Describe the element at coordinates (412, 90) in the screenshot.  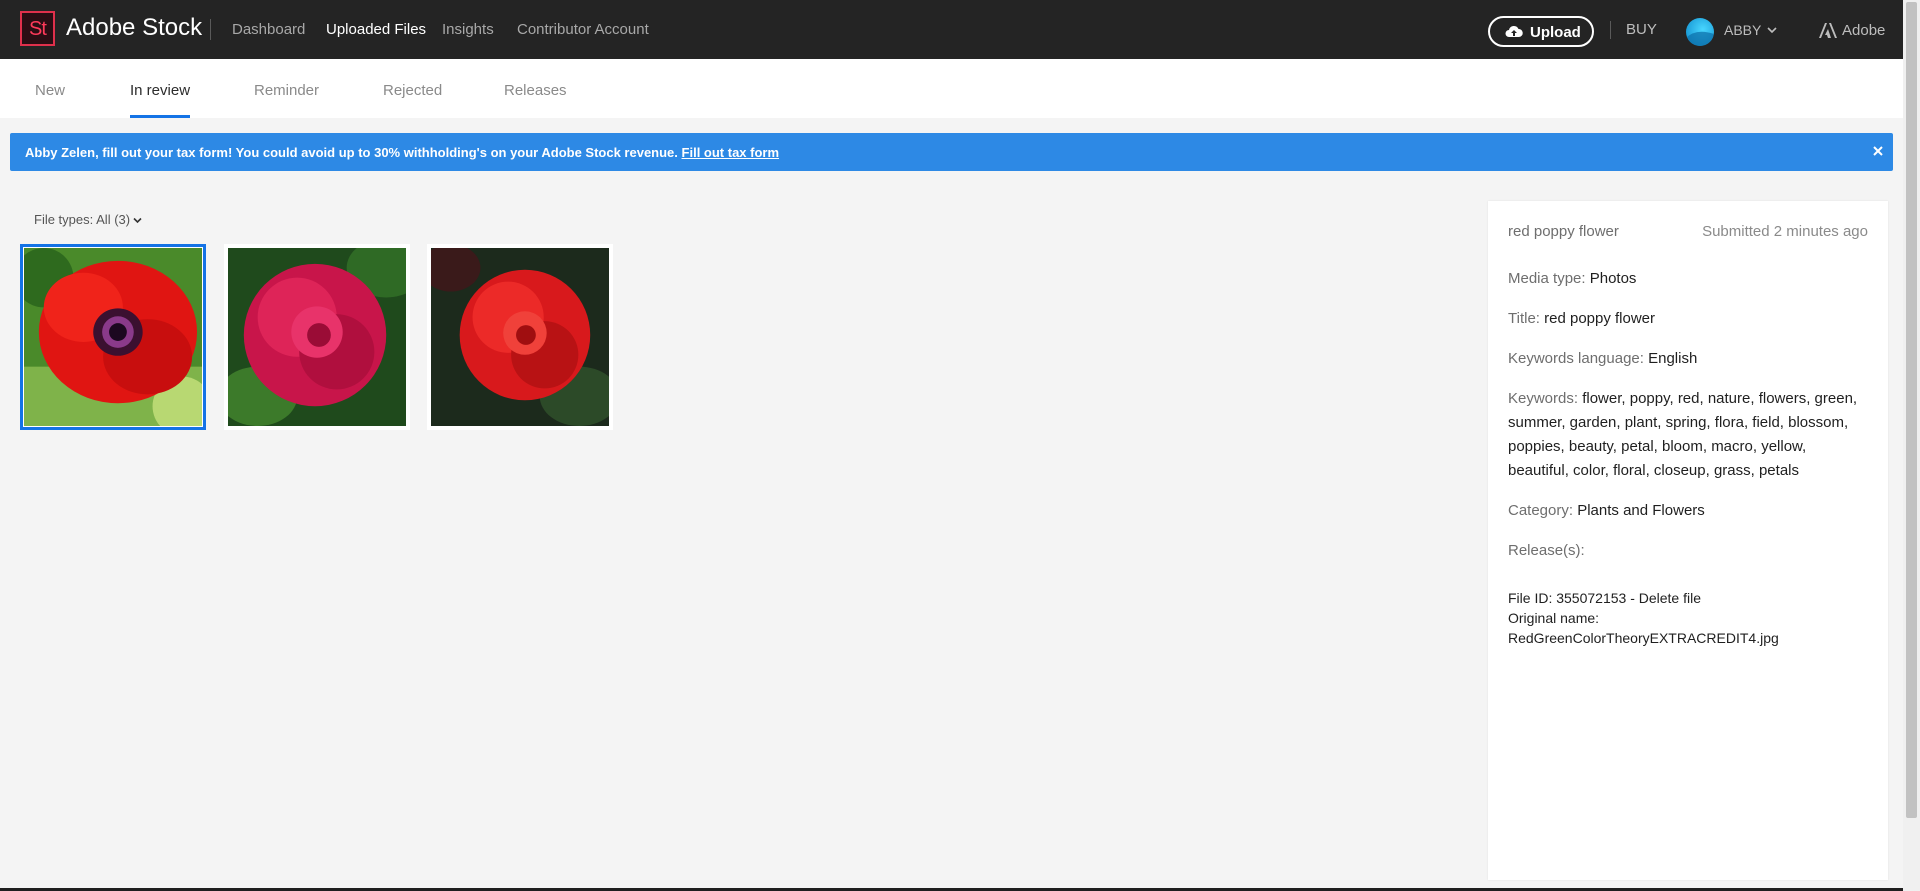
I see `tab-rejected: Rejected` at that location.